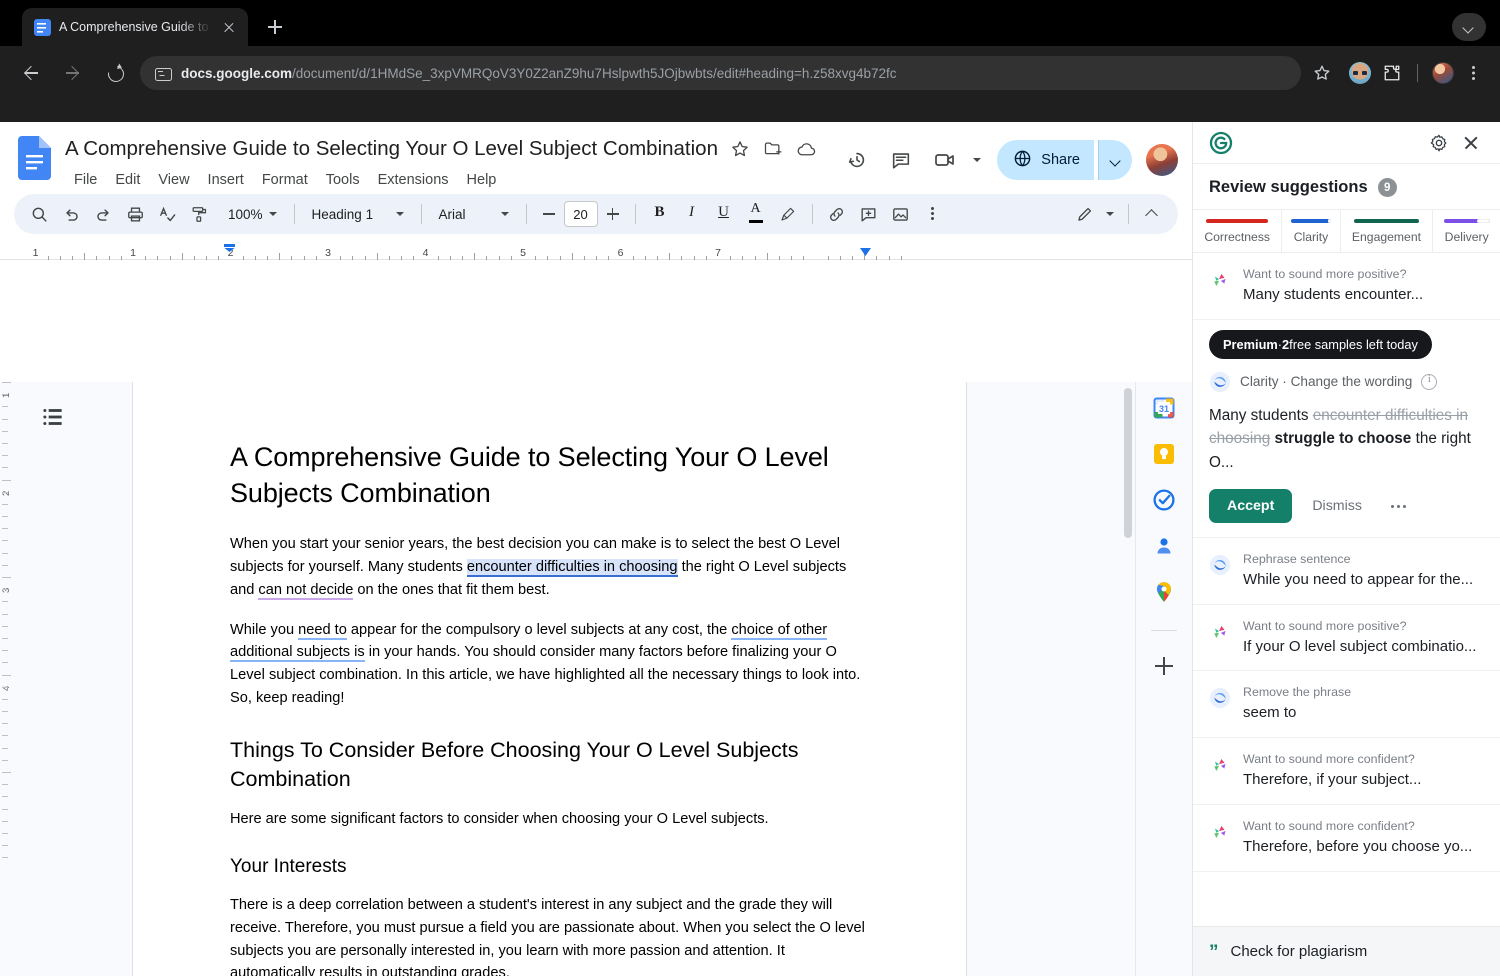 Image resolution: width=1500 pixels, height=976 pixels. What do you see at coordinates (1473, 73) in the screenshot?
I see `browser-kebab-menu-icon` at bounding box center [1473, 73].